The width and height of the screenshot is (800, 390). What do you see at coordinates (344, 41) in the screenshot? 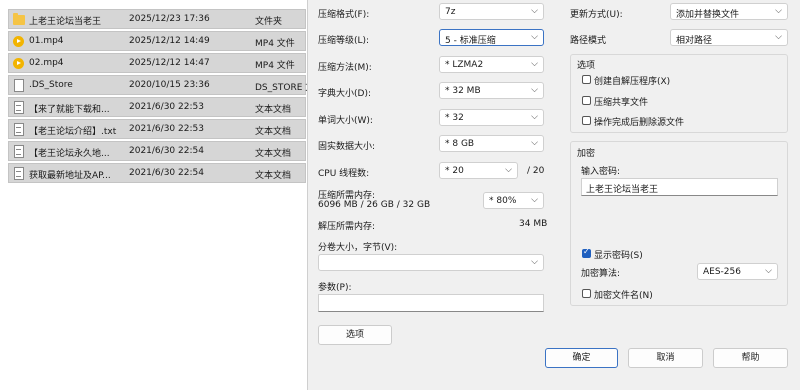
I see `level-label: 压缩等级(L):` at bounding box center [344, 41].